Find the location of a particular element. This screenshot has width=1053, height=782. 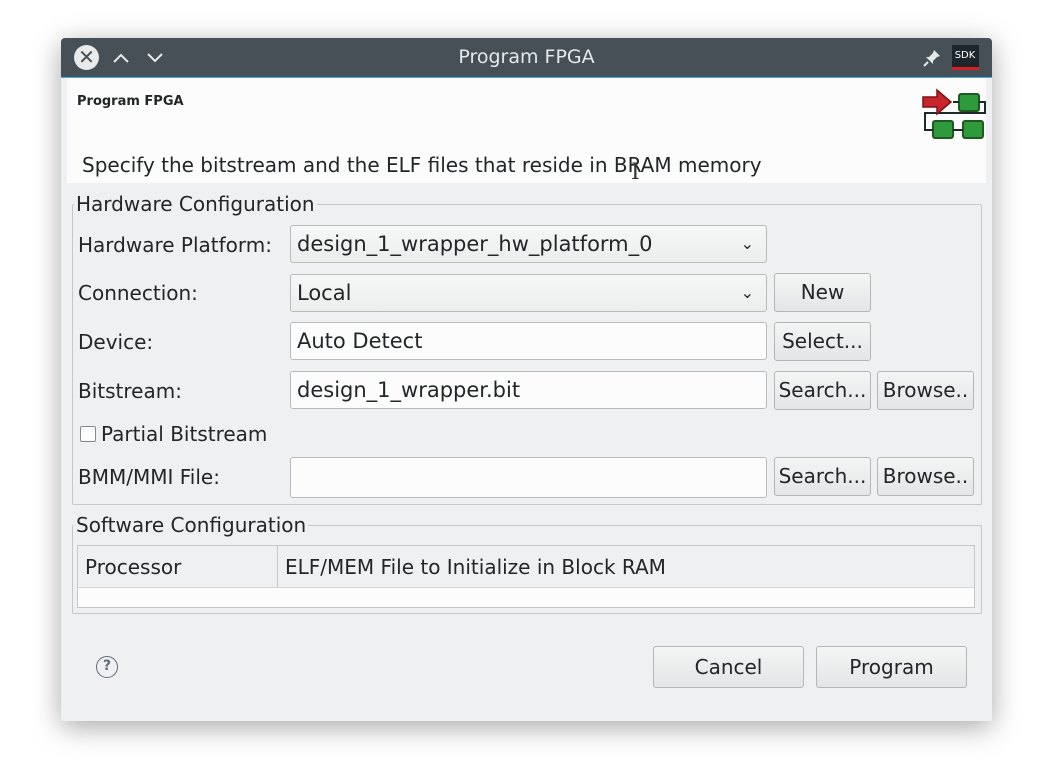

window-title: Program FPGA is located at coordinates (526, 57).